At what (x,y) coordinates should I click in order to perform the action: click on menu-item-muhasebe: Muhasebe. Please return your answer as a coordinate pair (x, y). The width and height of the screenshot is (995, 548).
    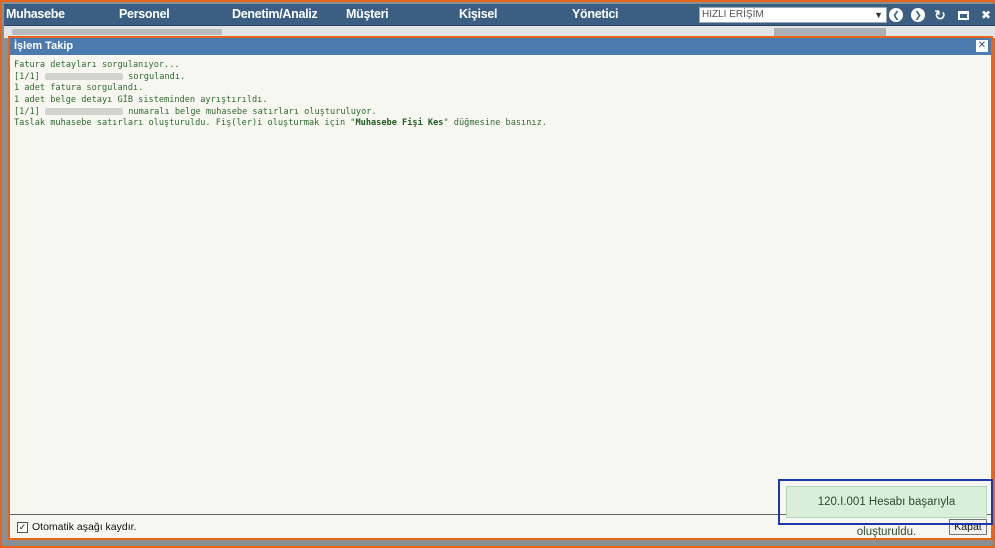
    Looking at the image, I should click on (35, 14).